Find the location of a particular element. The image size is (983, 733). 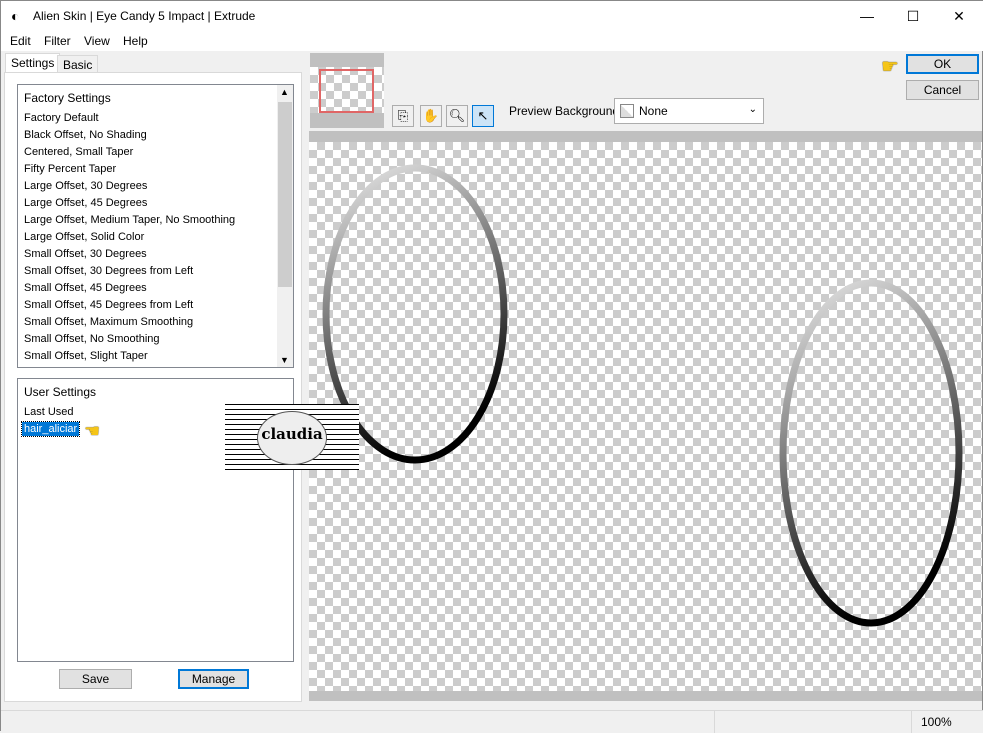

tab-settings: Settings is located at coordinates (33, 63).